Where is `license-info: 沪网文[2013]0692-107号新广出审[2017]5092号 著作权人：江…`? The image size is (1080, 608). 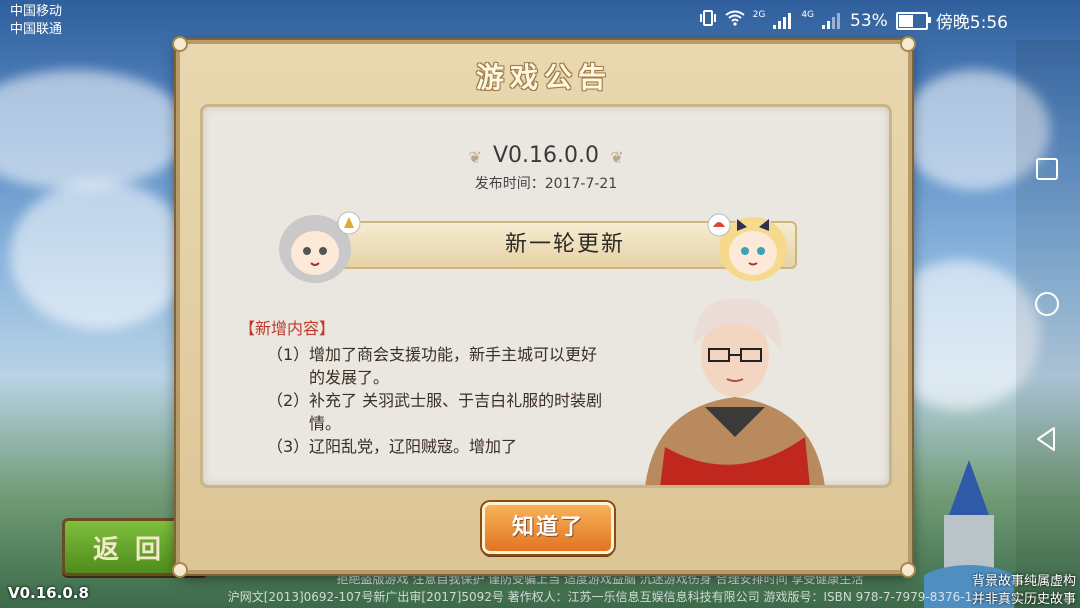 license-info: 沪网文[2013]0692-107号新广出审[2017]5092号 著作权人：江… is located at coordinates (600, 597).